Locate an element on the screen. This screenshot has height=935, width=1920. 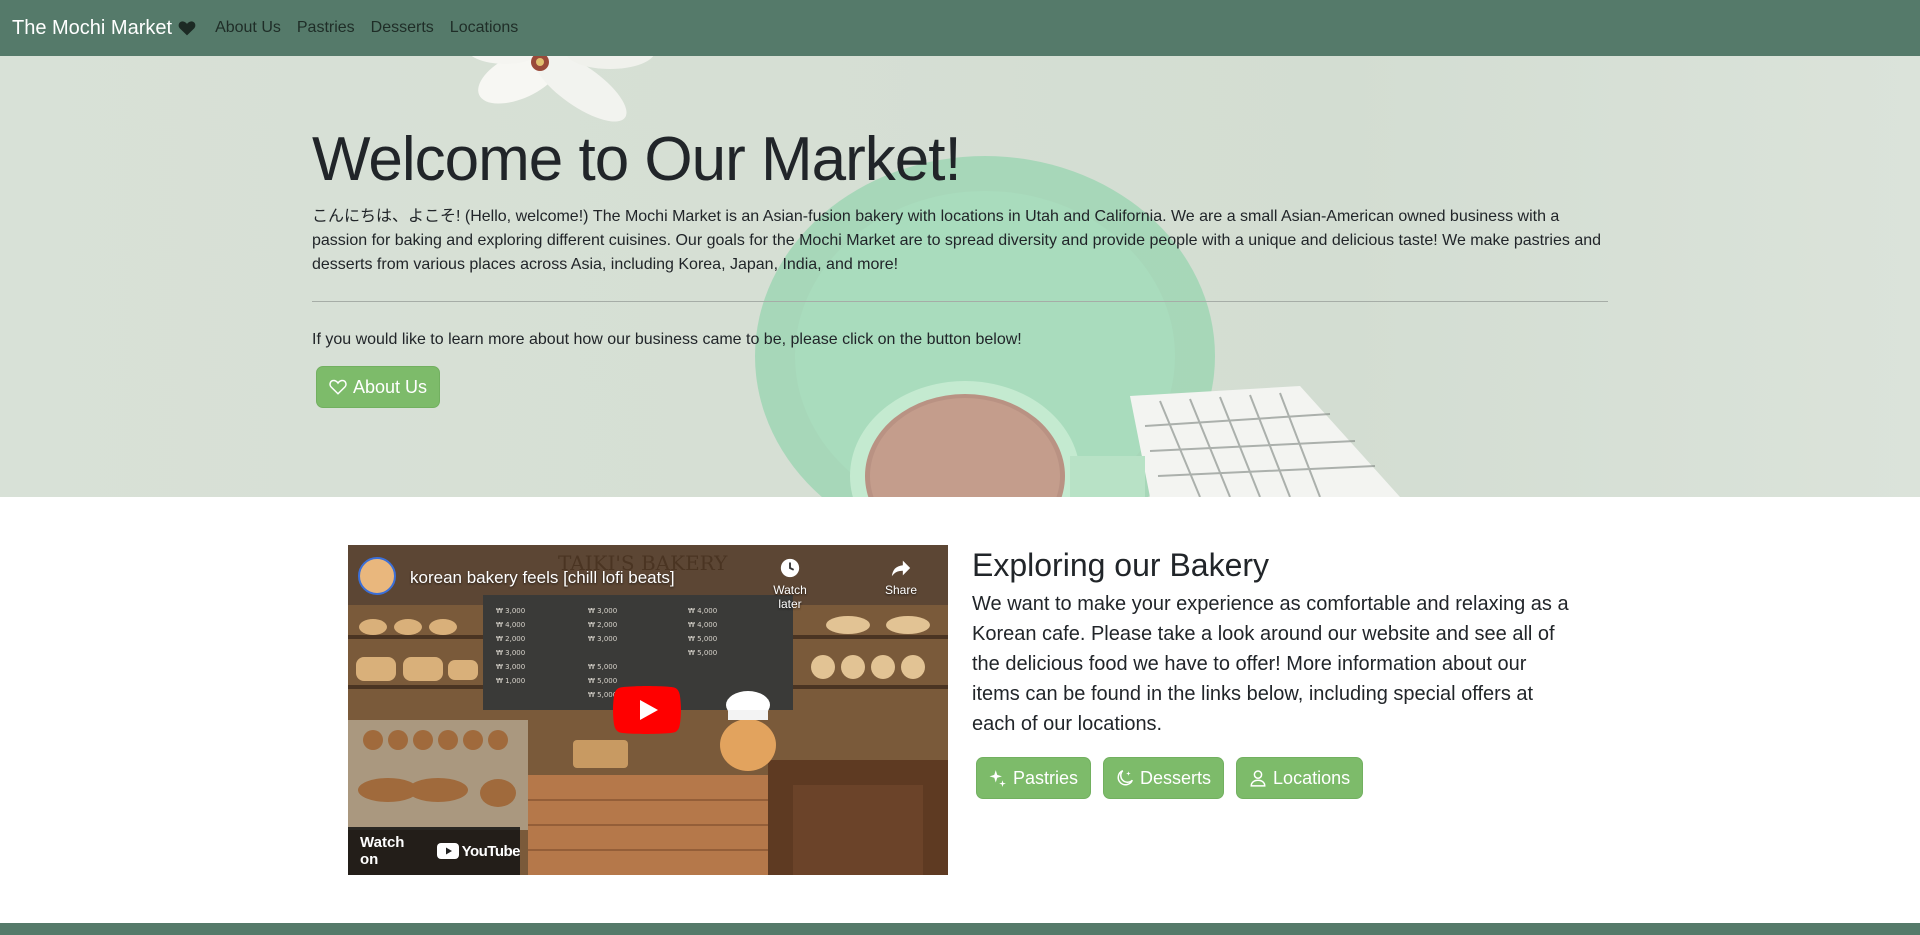
video-title: korean bakery feels [chill lofi beats] is located at coordinates (542, 578).